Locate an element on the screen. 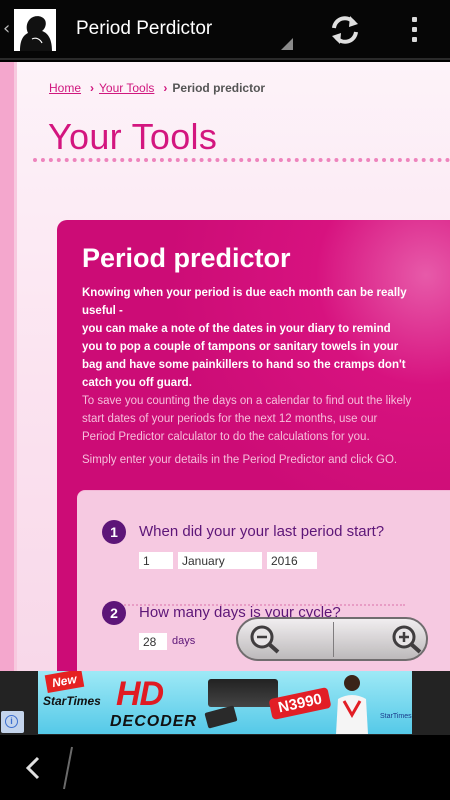 The image size is (450, 800). back-button is located at coordinates (33, 768).